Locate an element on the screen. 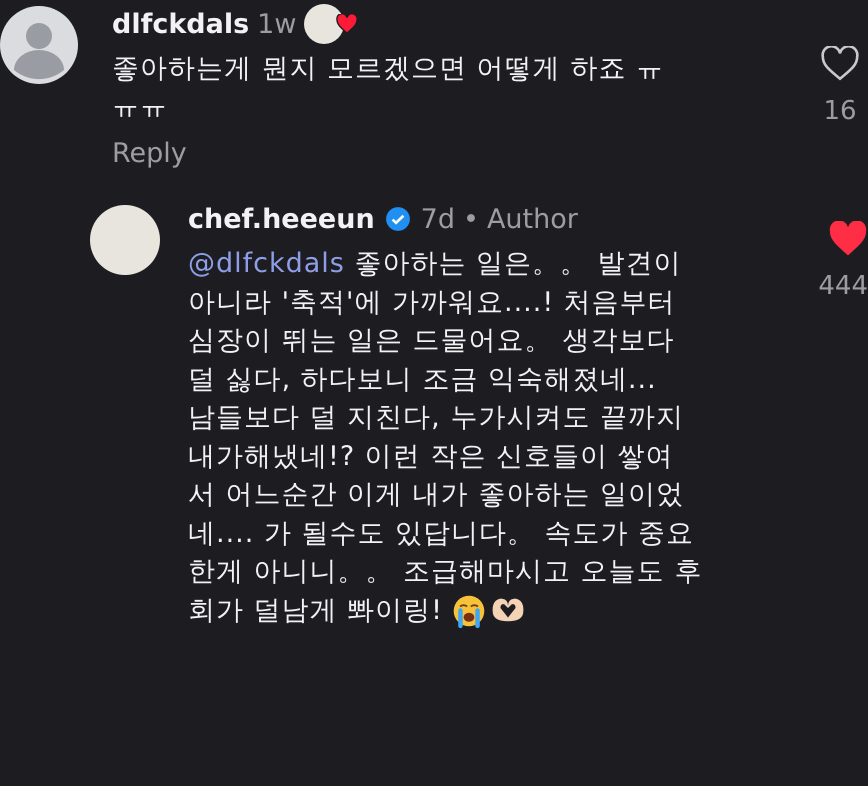  timestamp: 1w is located at coordinates (276, 24).